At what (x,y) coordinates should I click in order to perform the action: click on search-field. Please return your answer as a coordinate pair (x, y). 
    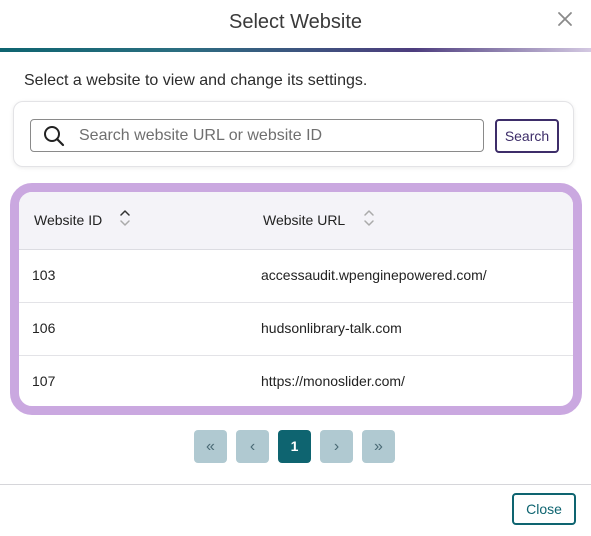
    Looking at the image, I should click on (257, 135).